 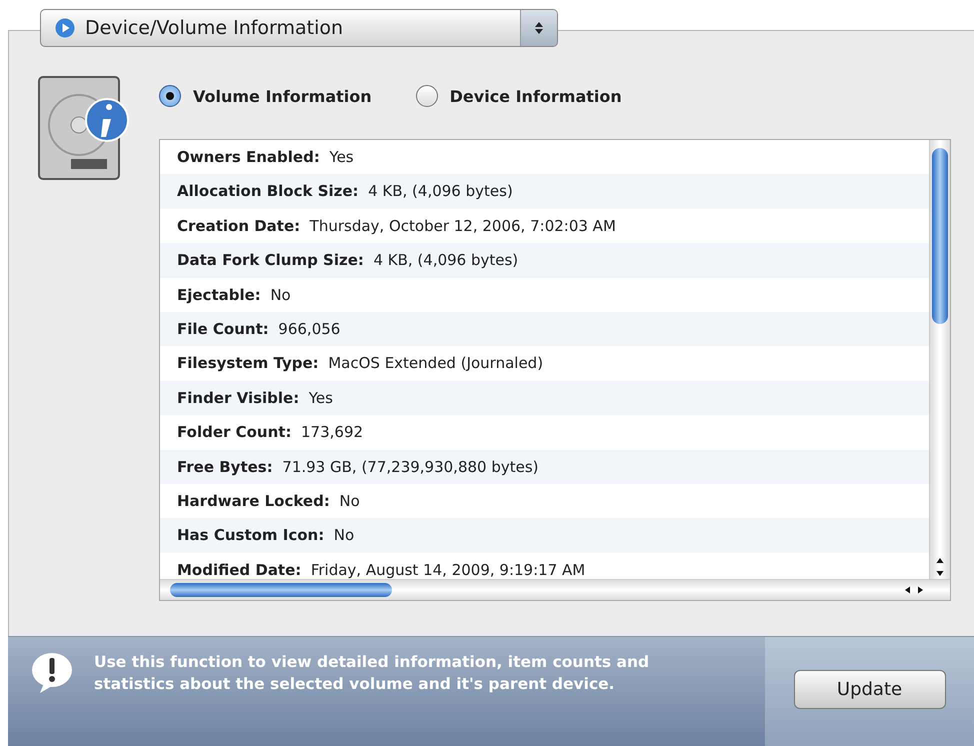 I want to click on play-icon, so click(x=65, y=28).